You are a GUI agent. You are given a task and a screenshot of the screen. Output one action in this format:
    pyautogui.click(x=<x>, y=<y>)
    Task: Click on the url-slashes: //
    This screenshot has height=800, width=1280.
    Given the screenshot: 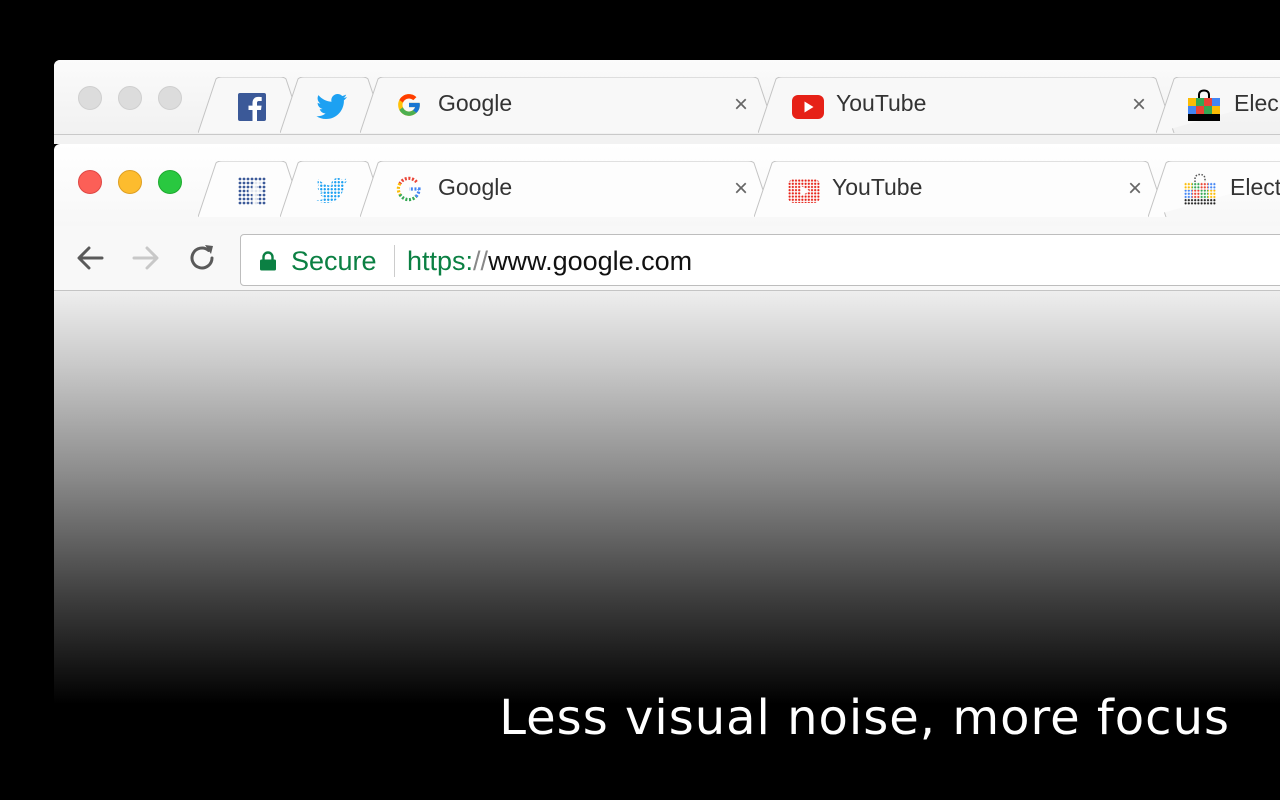 What is the action you would take?
    pyautogui.click(x=481, y=261)
    